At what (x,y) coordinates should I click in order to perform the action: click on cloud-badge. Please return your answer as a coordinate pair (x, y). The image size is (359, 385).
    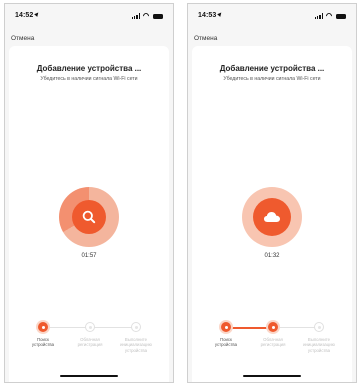
    Looking at the image, I should click on (272, 217).